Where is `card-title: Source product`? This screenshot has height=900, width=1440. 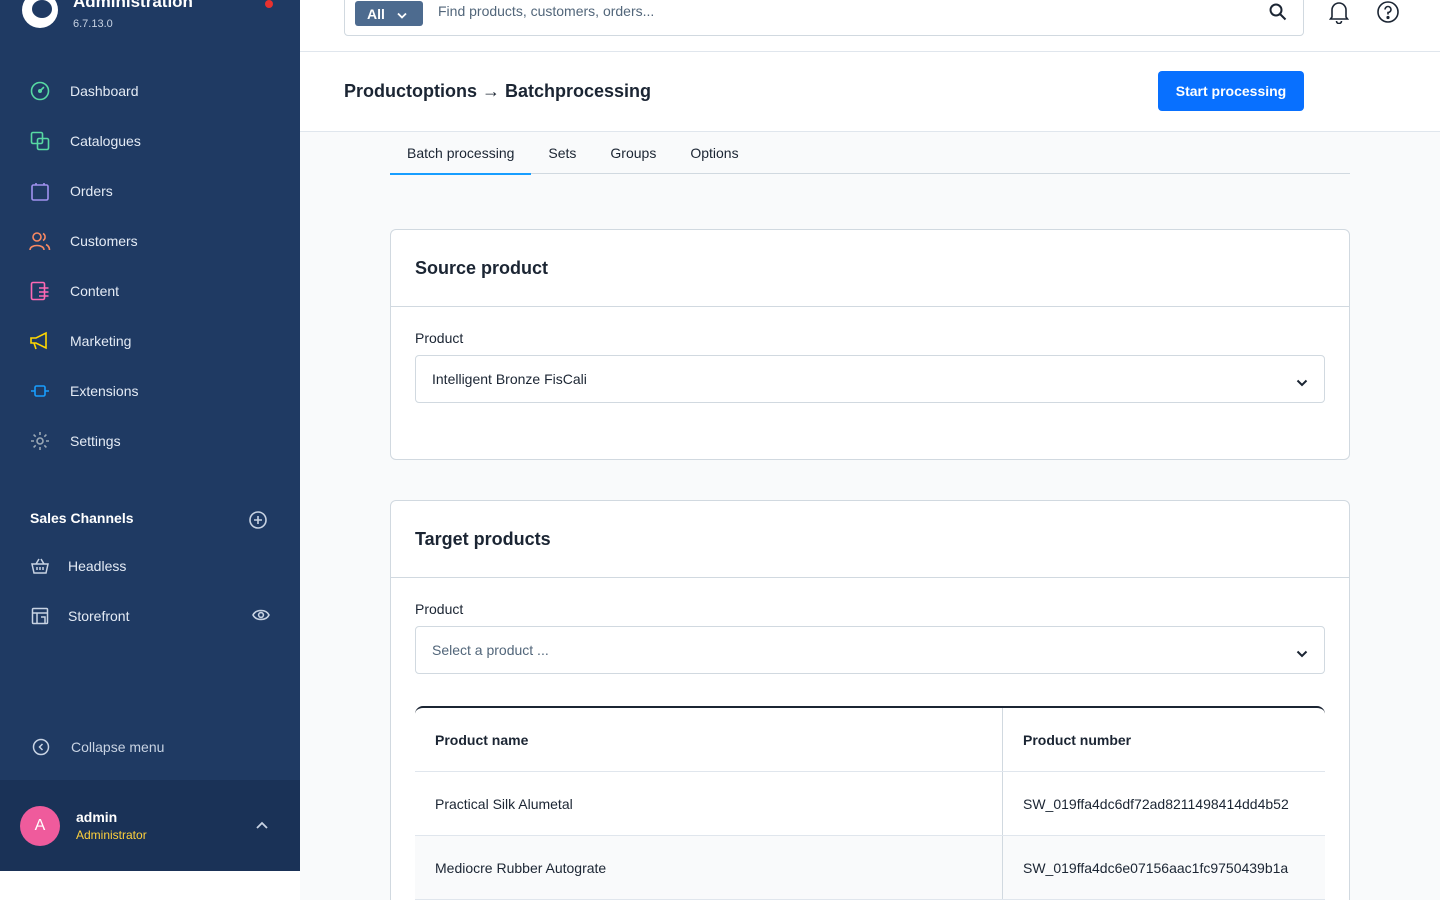
card-title: Source product is located at coordinates (870, 268).